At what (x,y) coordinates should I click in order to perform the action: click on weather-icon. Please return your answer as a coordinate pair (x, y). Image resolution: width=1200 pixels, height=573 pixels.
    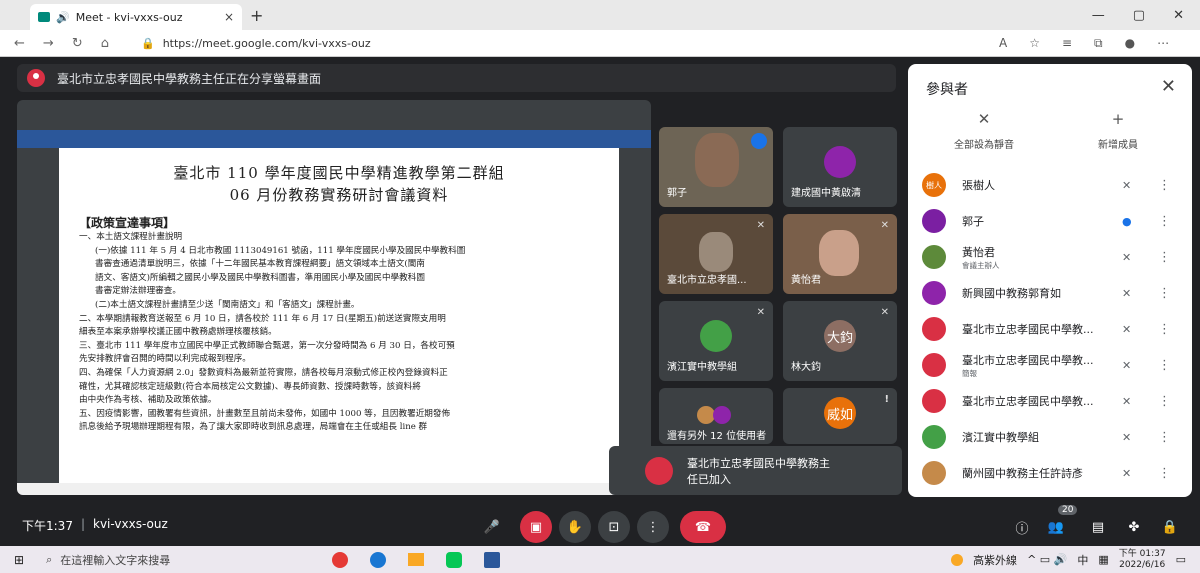
    Looking at the image, I should click on (957, 559).